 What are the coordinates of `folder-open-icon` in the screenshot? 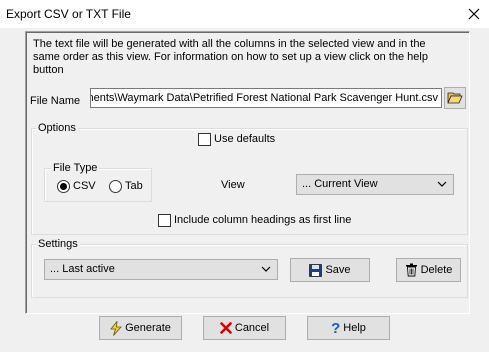 It's located at (455, 98).